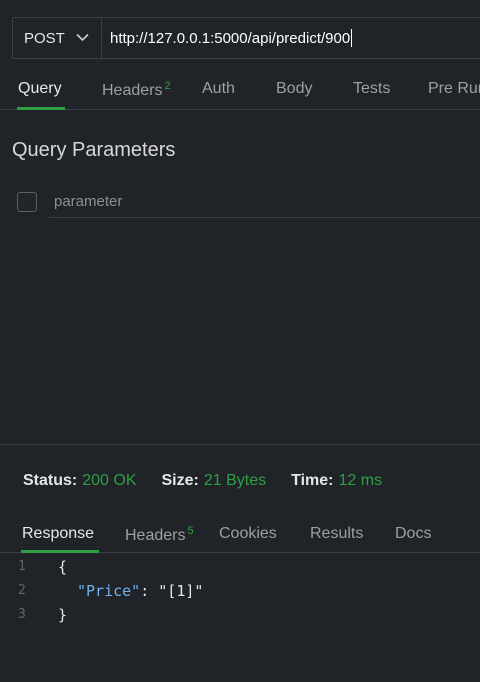 This screenshot has width=480, height=682. I want to click on tab-docs: Docs, so click(413, 534).